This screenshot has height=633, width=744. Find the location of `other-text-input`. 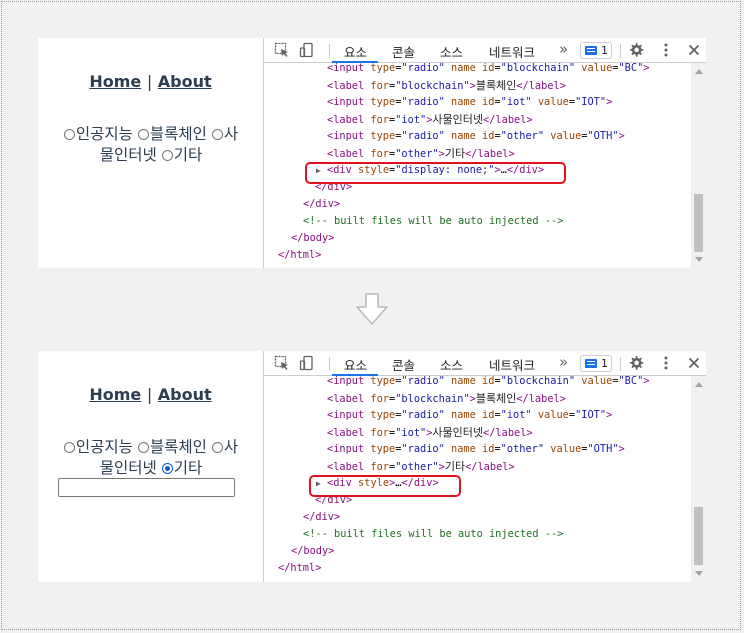

other-text-input is located at coordinates (146, 487).